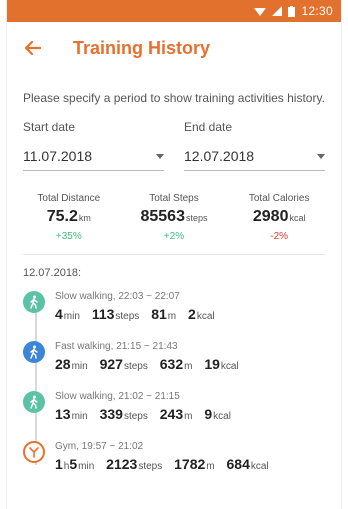  What do you see at coordinates (174, 236) in the screenshot?
I see `stat-change: +2%` at bounding box center [174, 236].